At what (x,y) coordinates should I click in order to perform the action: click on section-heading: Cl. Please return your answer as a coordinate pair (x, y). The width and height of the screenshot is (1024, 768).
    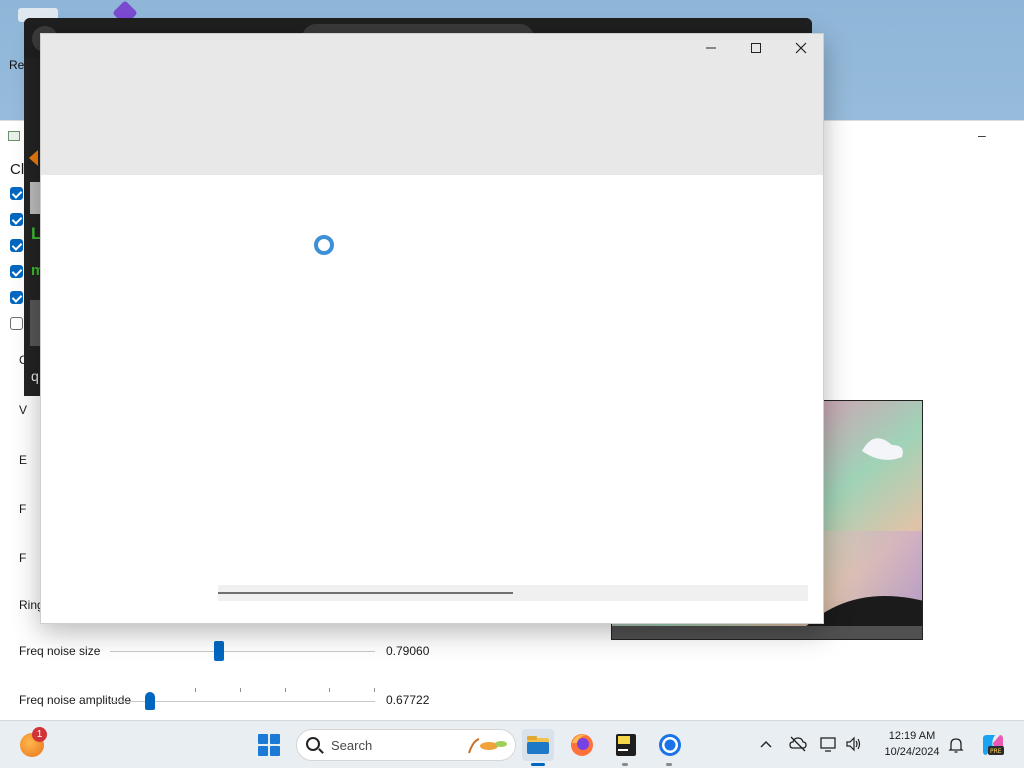
    Looking at the image, I should click on (17, 169).